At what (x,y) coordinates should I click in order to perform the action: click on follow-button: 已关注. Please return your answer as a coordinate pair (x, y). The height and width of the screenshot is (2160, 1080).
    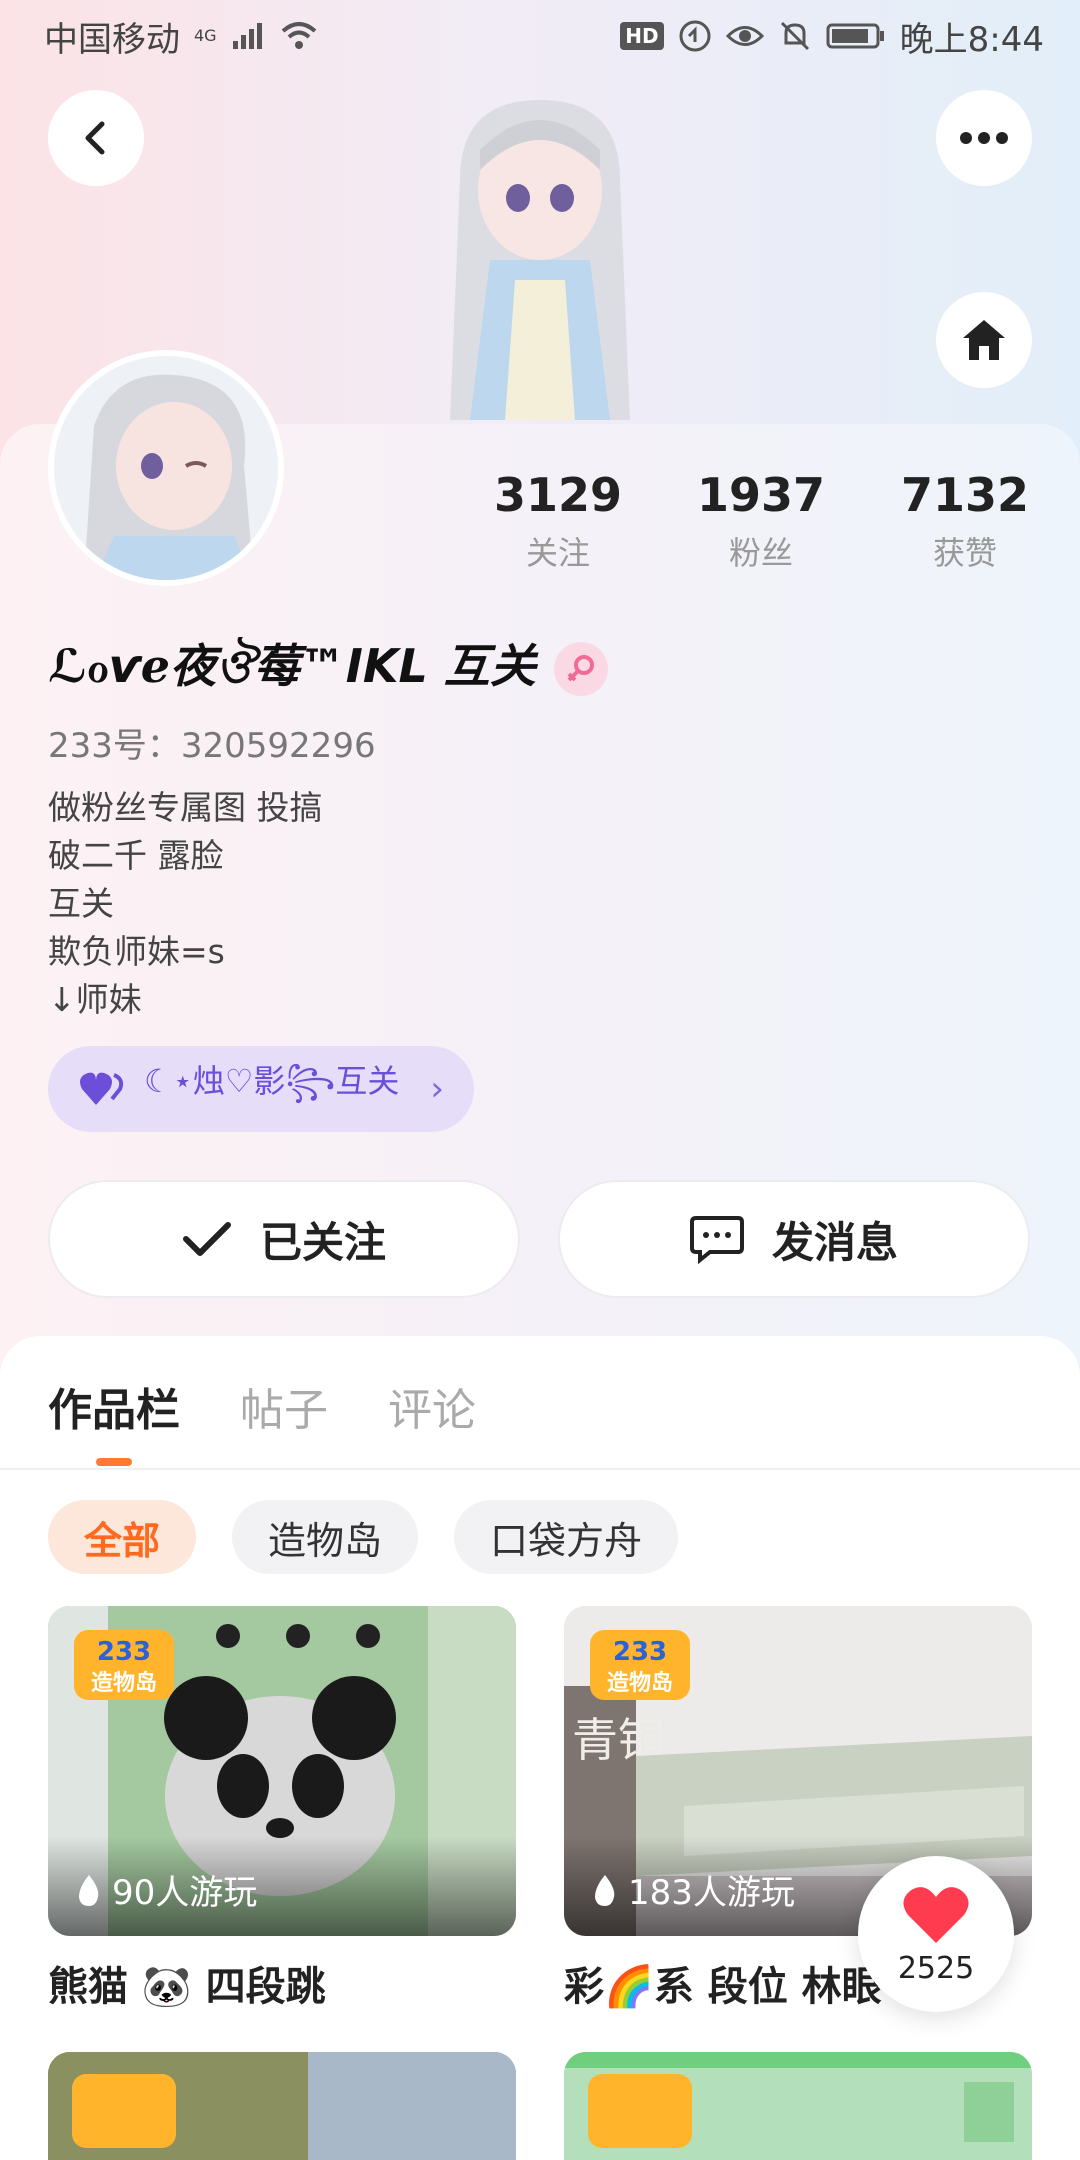
    Looking at the image, I should click on (284, 1239).